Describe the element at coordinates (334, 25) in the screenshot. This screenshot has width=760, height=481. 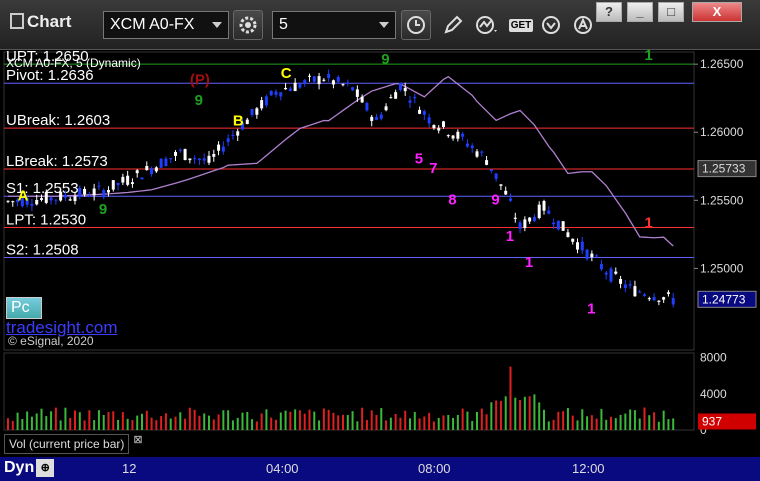
I see `interval-combo: 5` at that location.